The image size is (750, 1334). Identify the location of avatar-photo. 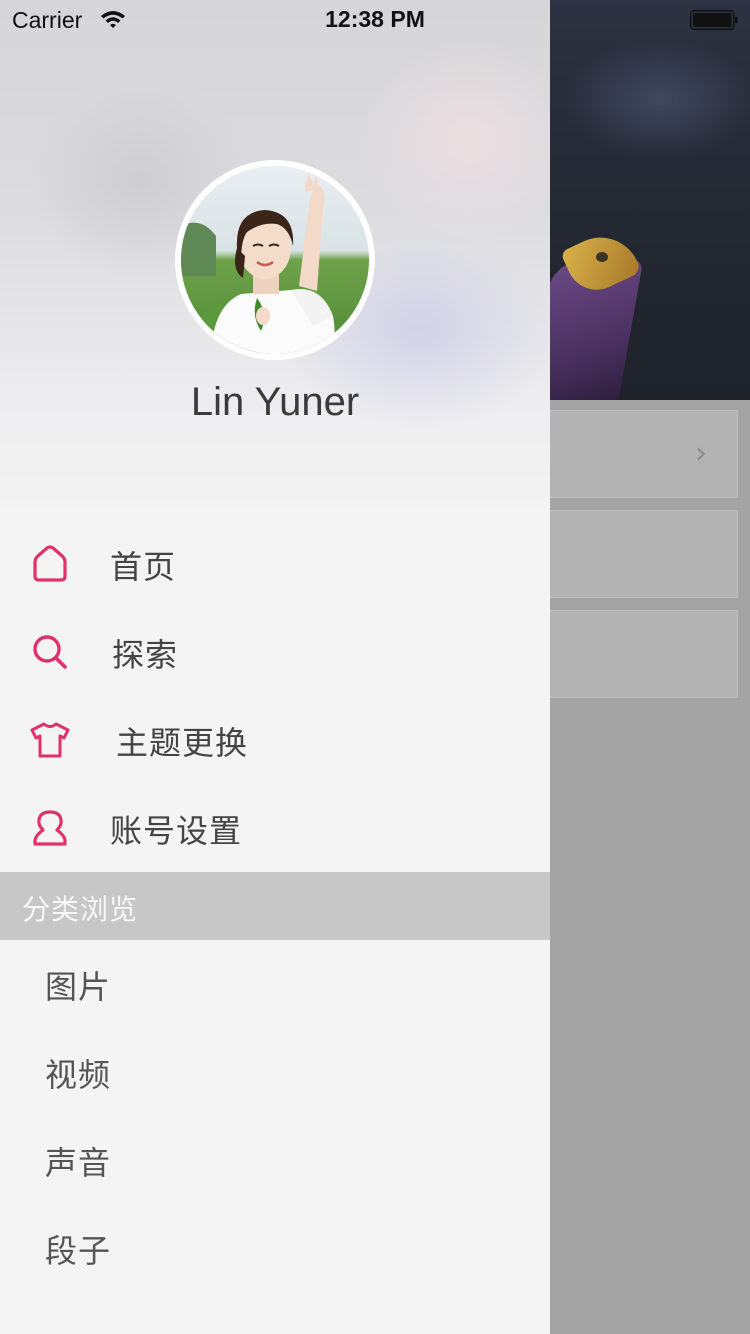
(275, 260).